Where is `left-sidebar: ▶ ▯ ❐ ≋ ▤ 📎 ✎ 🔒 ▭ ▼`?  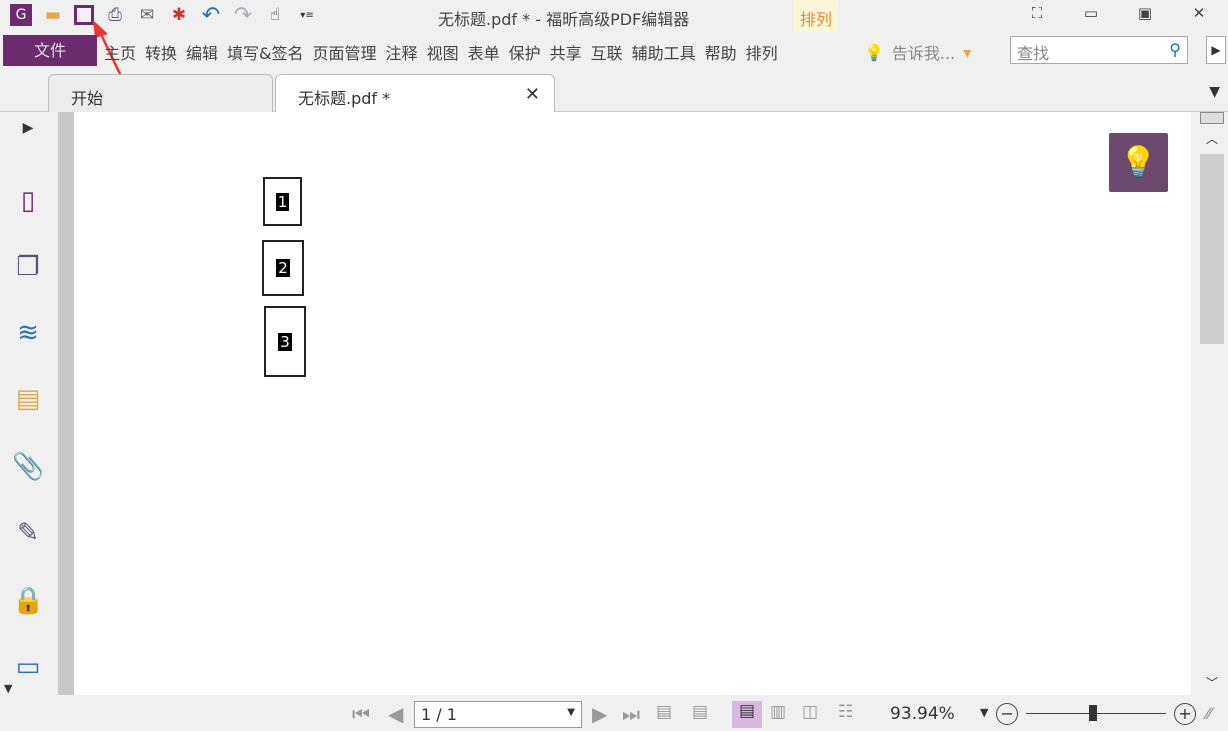
left-sidebar: ▶ ▯ ❐ ≋ ▤ 📎 ✎ 🔒 ▭ ▼ is located at coordinates (29, 403).